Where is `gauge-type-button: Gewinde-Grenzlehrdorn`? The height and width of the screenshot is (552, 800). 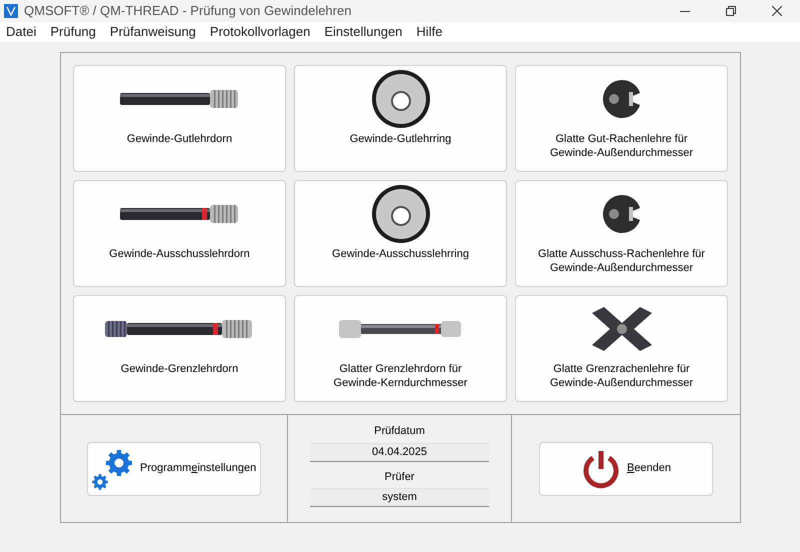
gauge-type-button: Gewinde-Grenzlehrdorn is located at coordinates (179, 348).